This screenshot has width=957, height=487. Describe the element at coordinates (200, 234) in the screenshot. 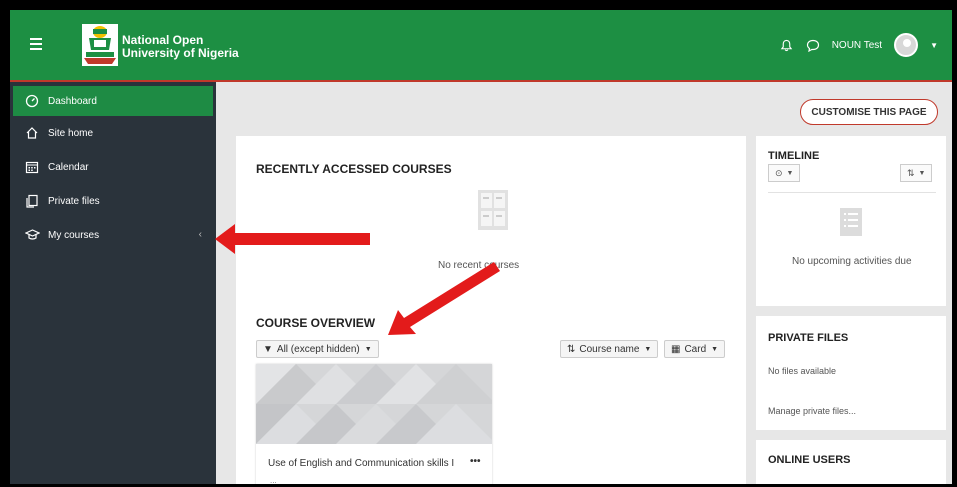

I see `chevron-left-icon: ‹` at that location.